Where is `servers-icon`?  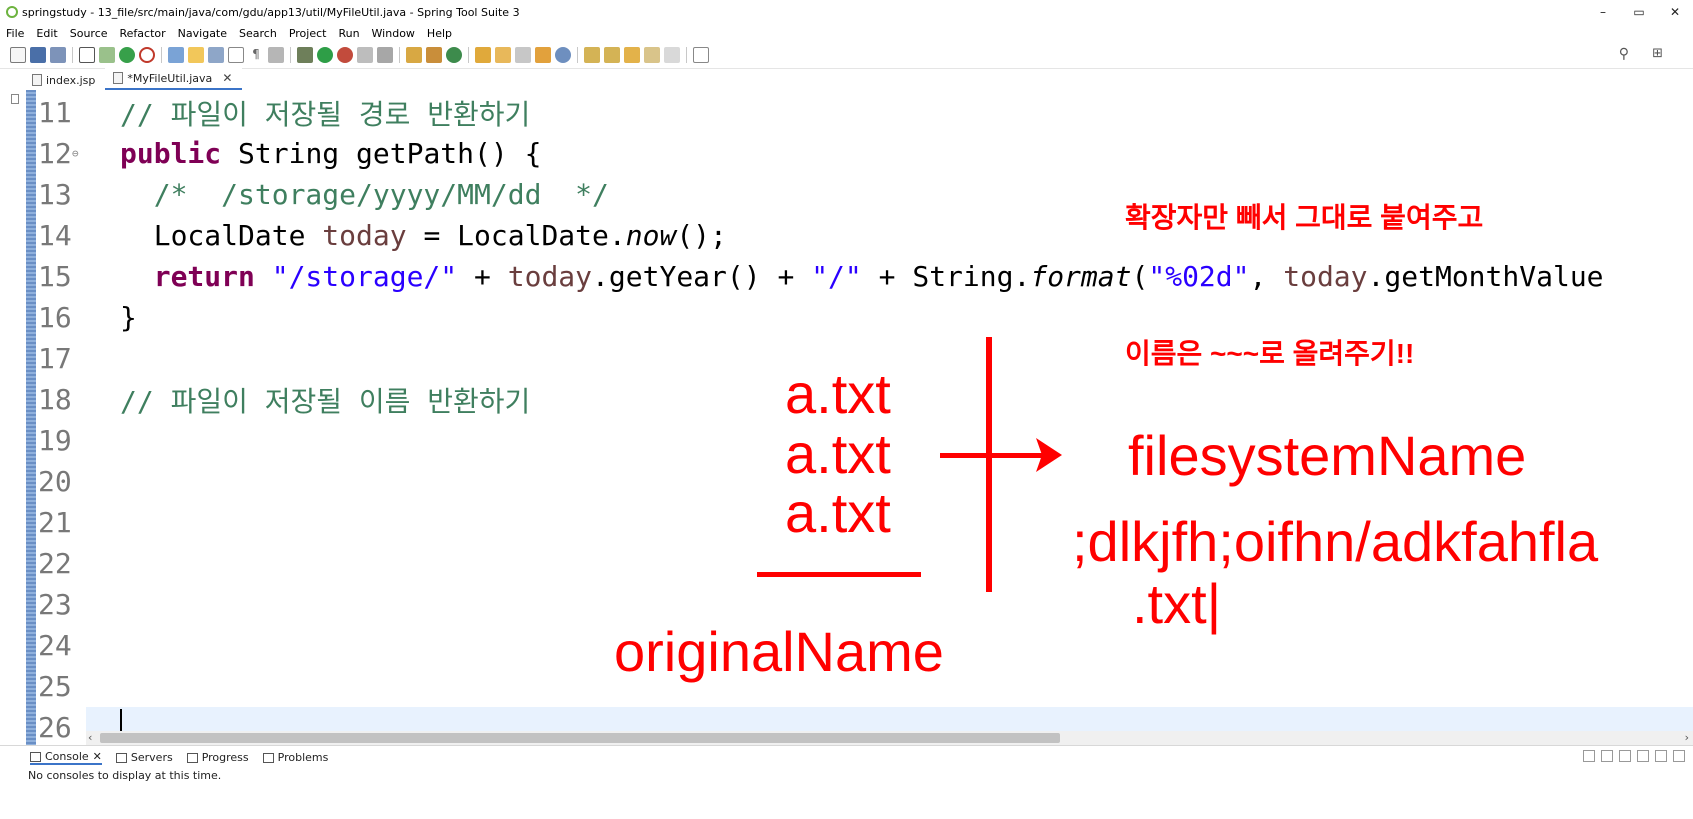
servers-icon is located at coordinates (121, 757).